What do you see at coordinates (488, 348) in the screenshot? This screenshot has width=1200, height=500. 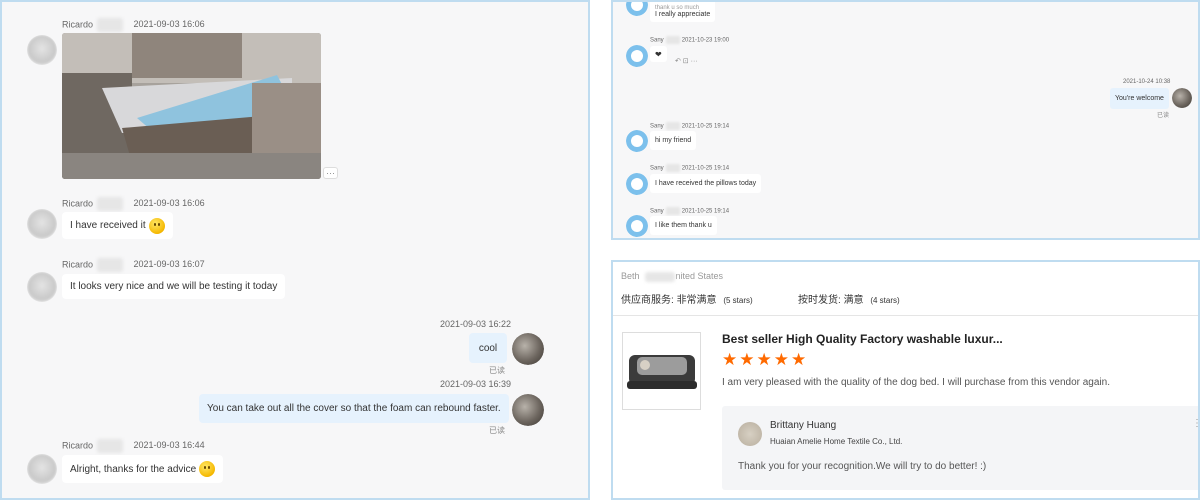 I see `message-bubble-self: cool` at bounding box center [488, 348].